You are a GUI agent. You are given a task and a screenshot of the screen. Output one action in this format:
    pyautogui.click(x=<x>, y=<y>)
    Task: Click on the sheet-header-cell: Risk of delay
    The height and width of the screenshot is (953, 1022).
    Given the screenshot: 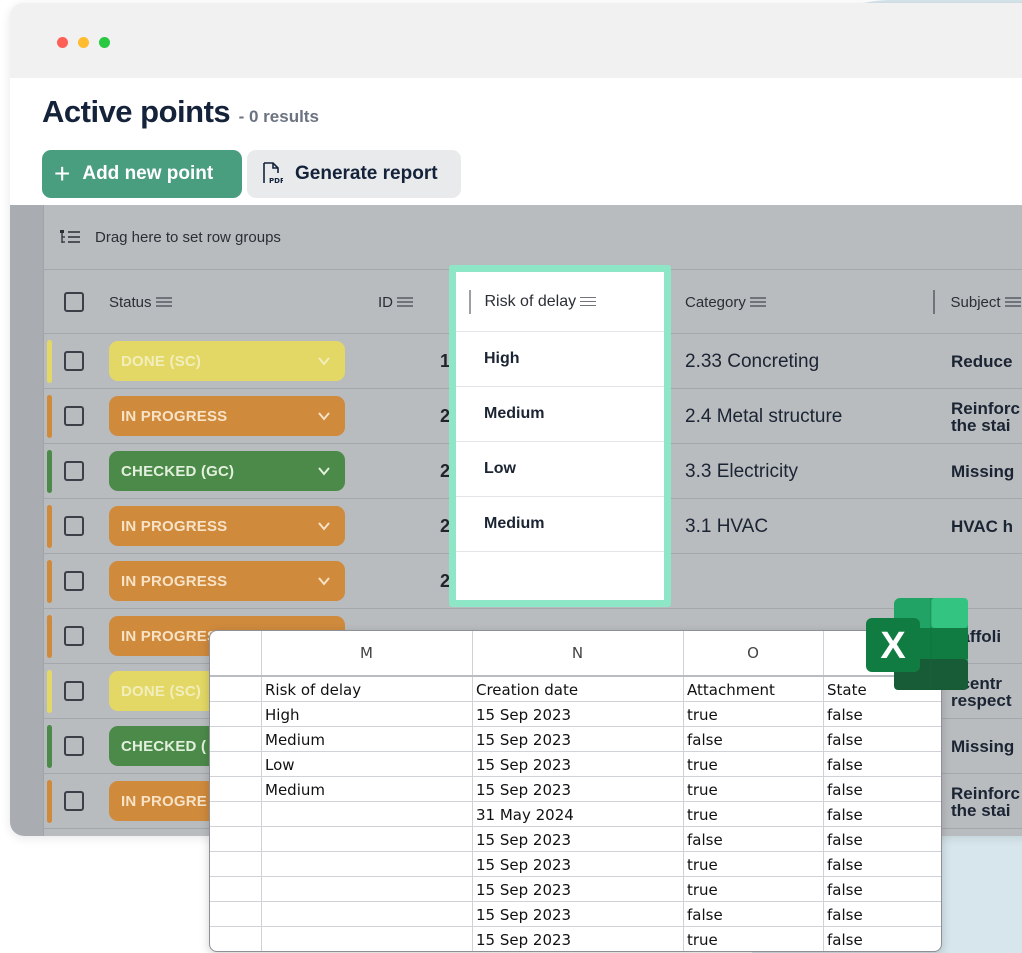 What is the action you would take?
    pyautogui.click(x=366, y=689)
    